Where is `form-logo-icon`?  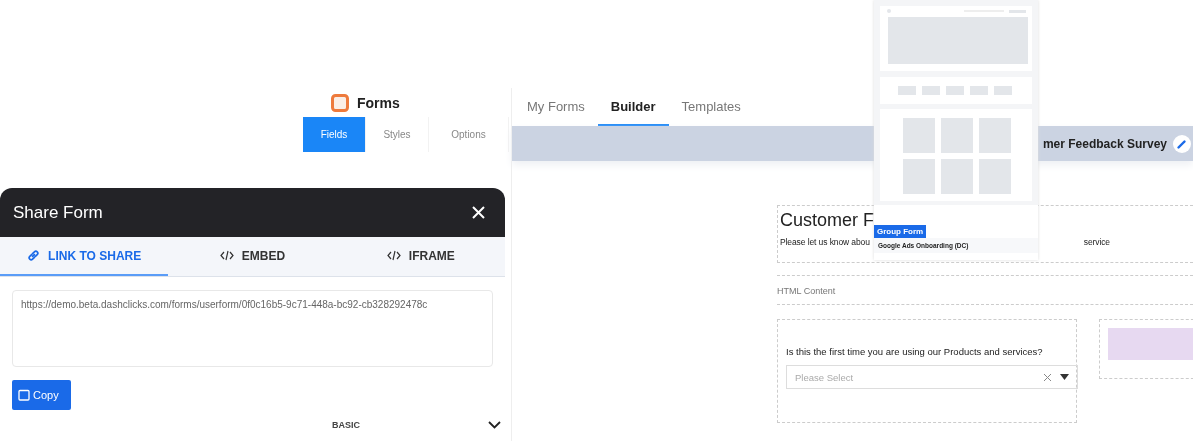
form-logo-icon is located at coordinates (340, 102).